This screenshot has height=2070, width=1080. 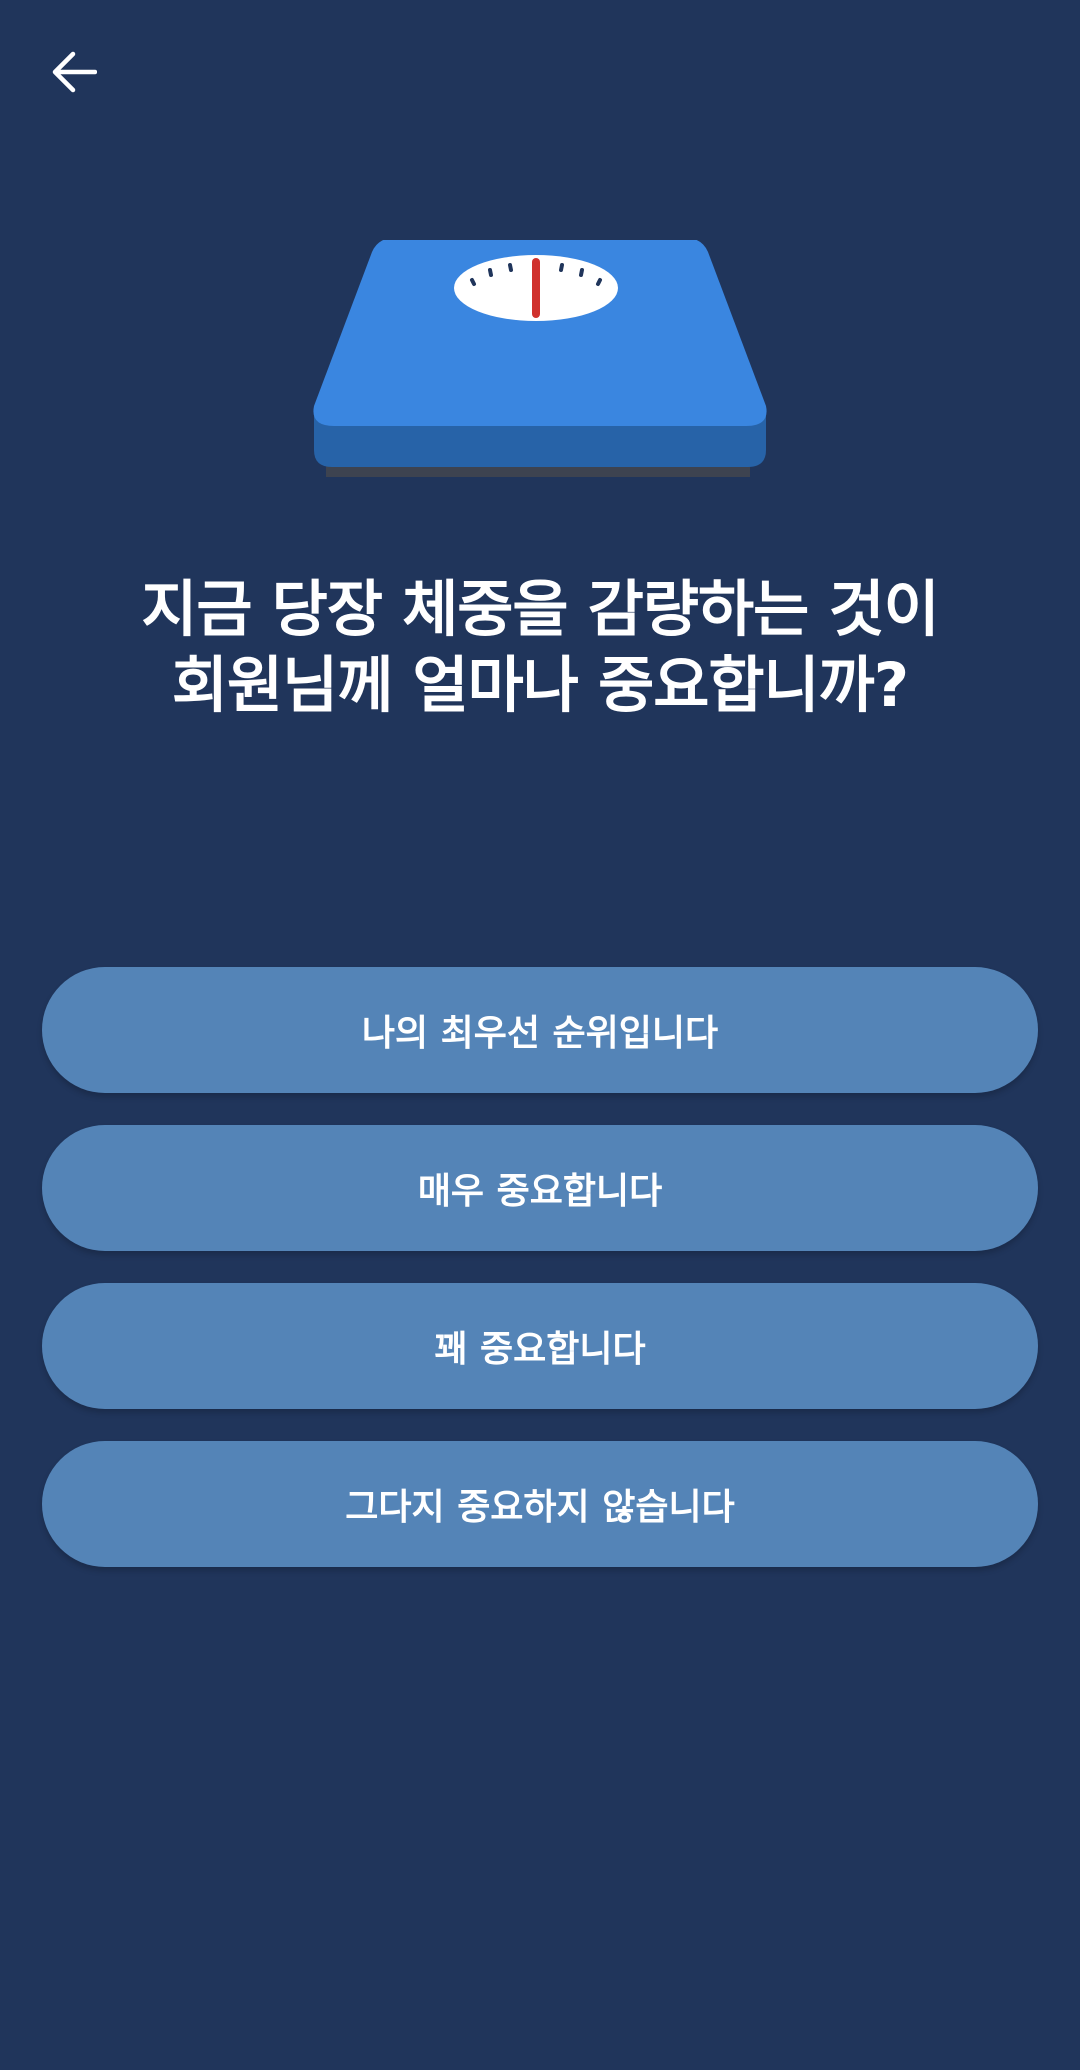 I want to click on question-line-2: 회원님께 얼마나 중요합니까?, so click(x=540, y=685).